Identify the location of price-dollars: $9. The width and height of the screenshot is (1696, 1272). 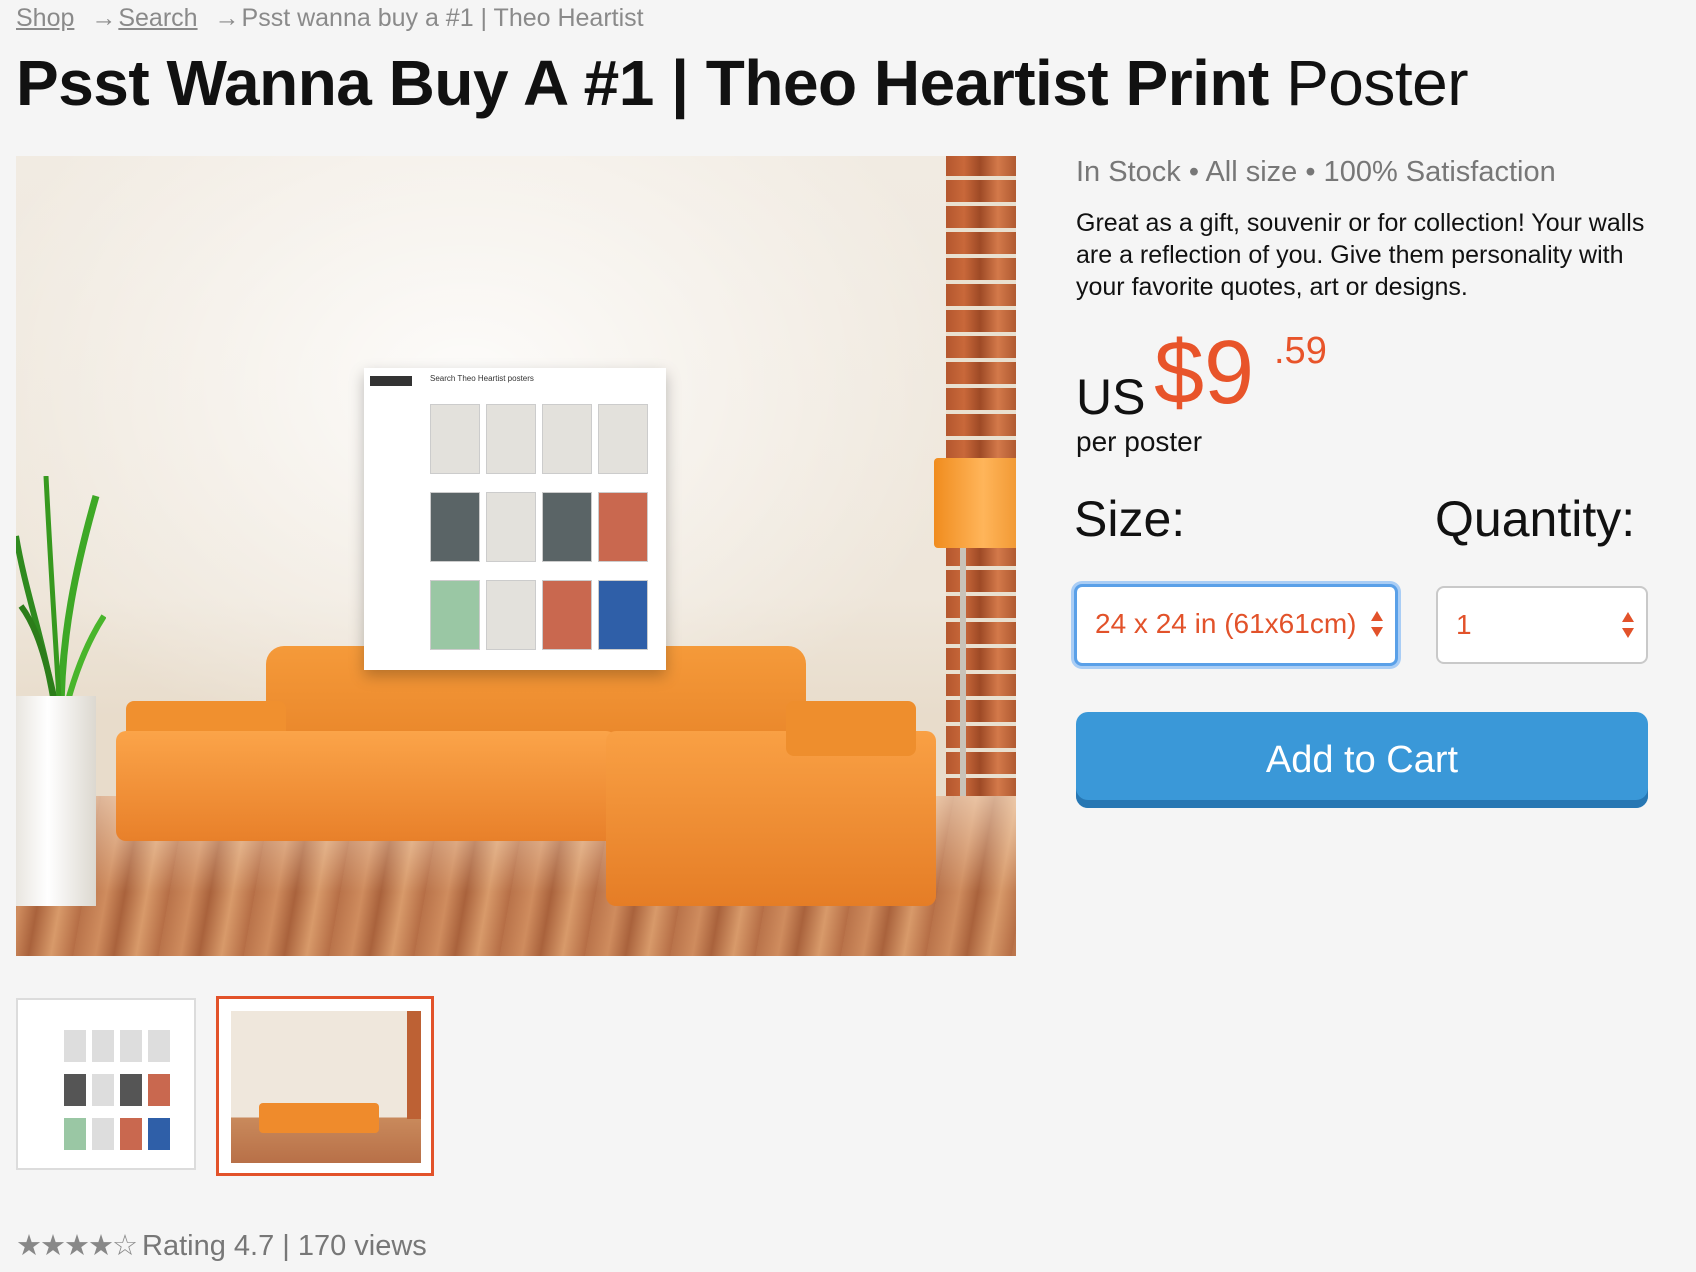
(1204, 373).